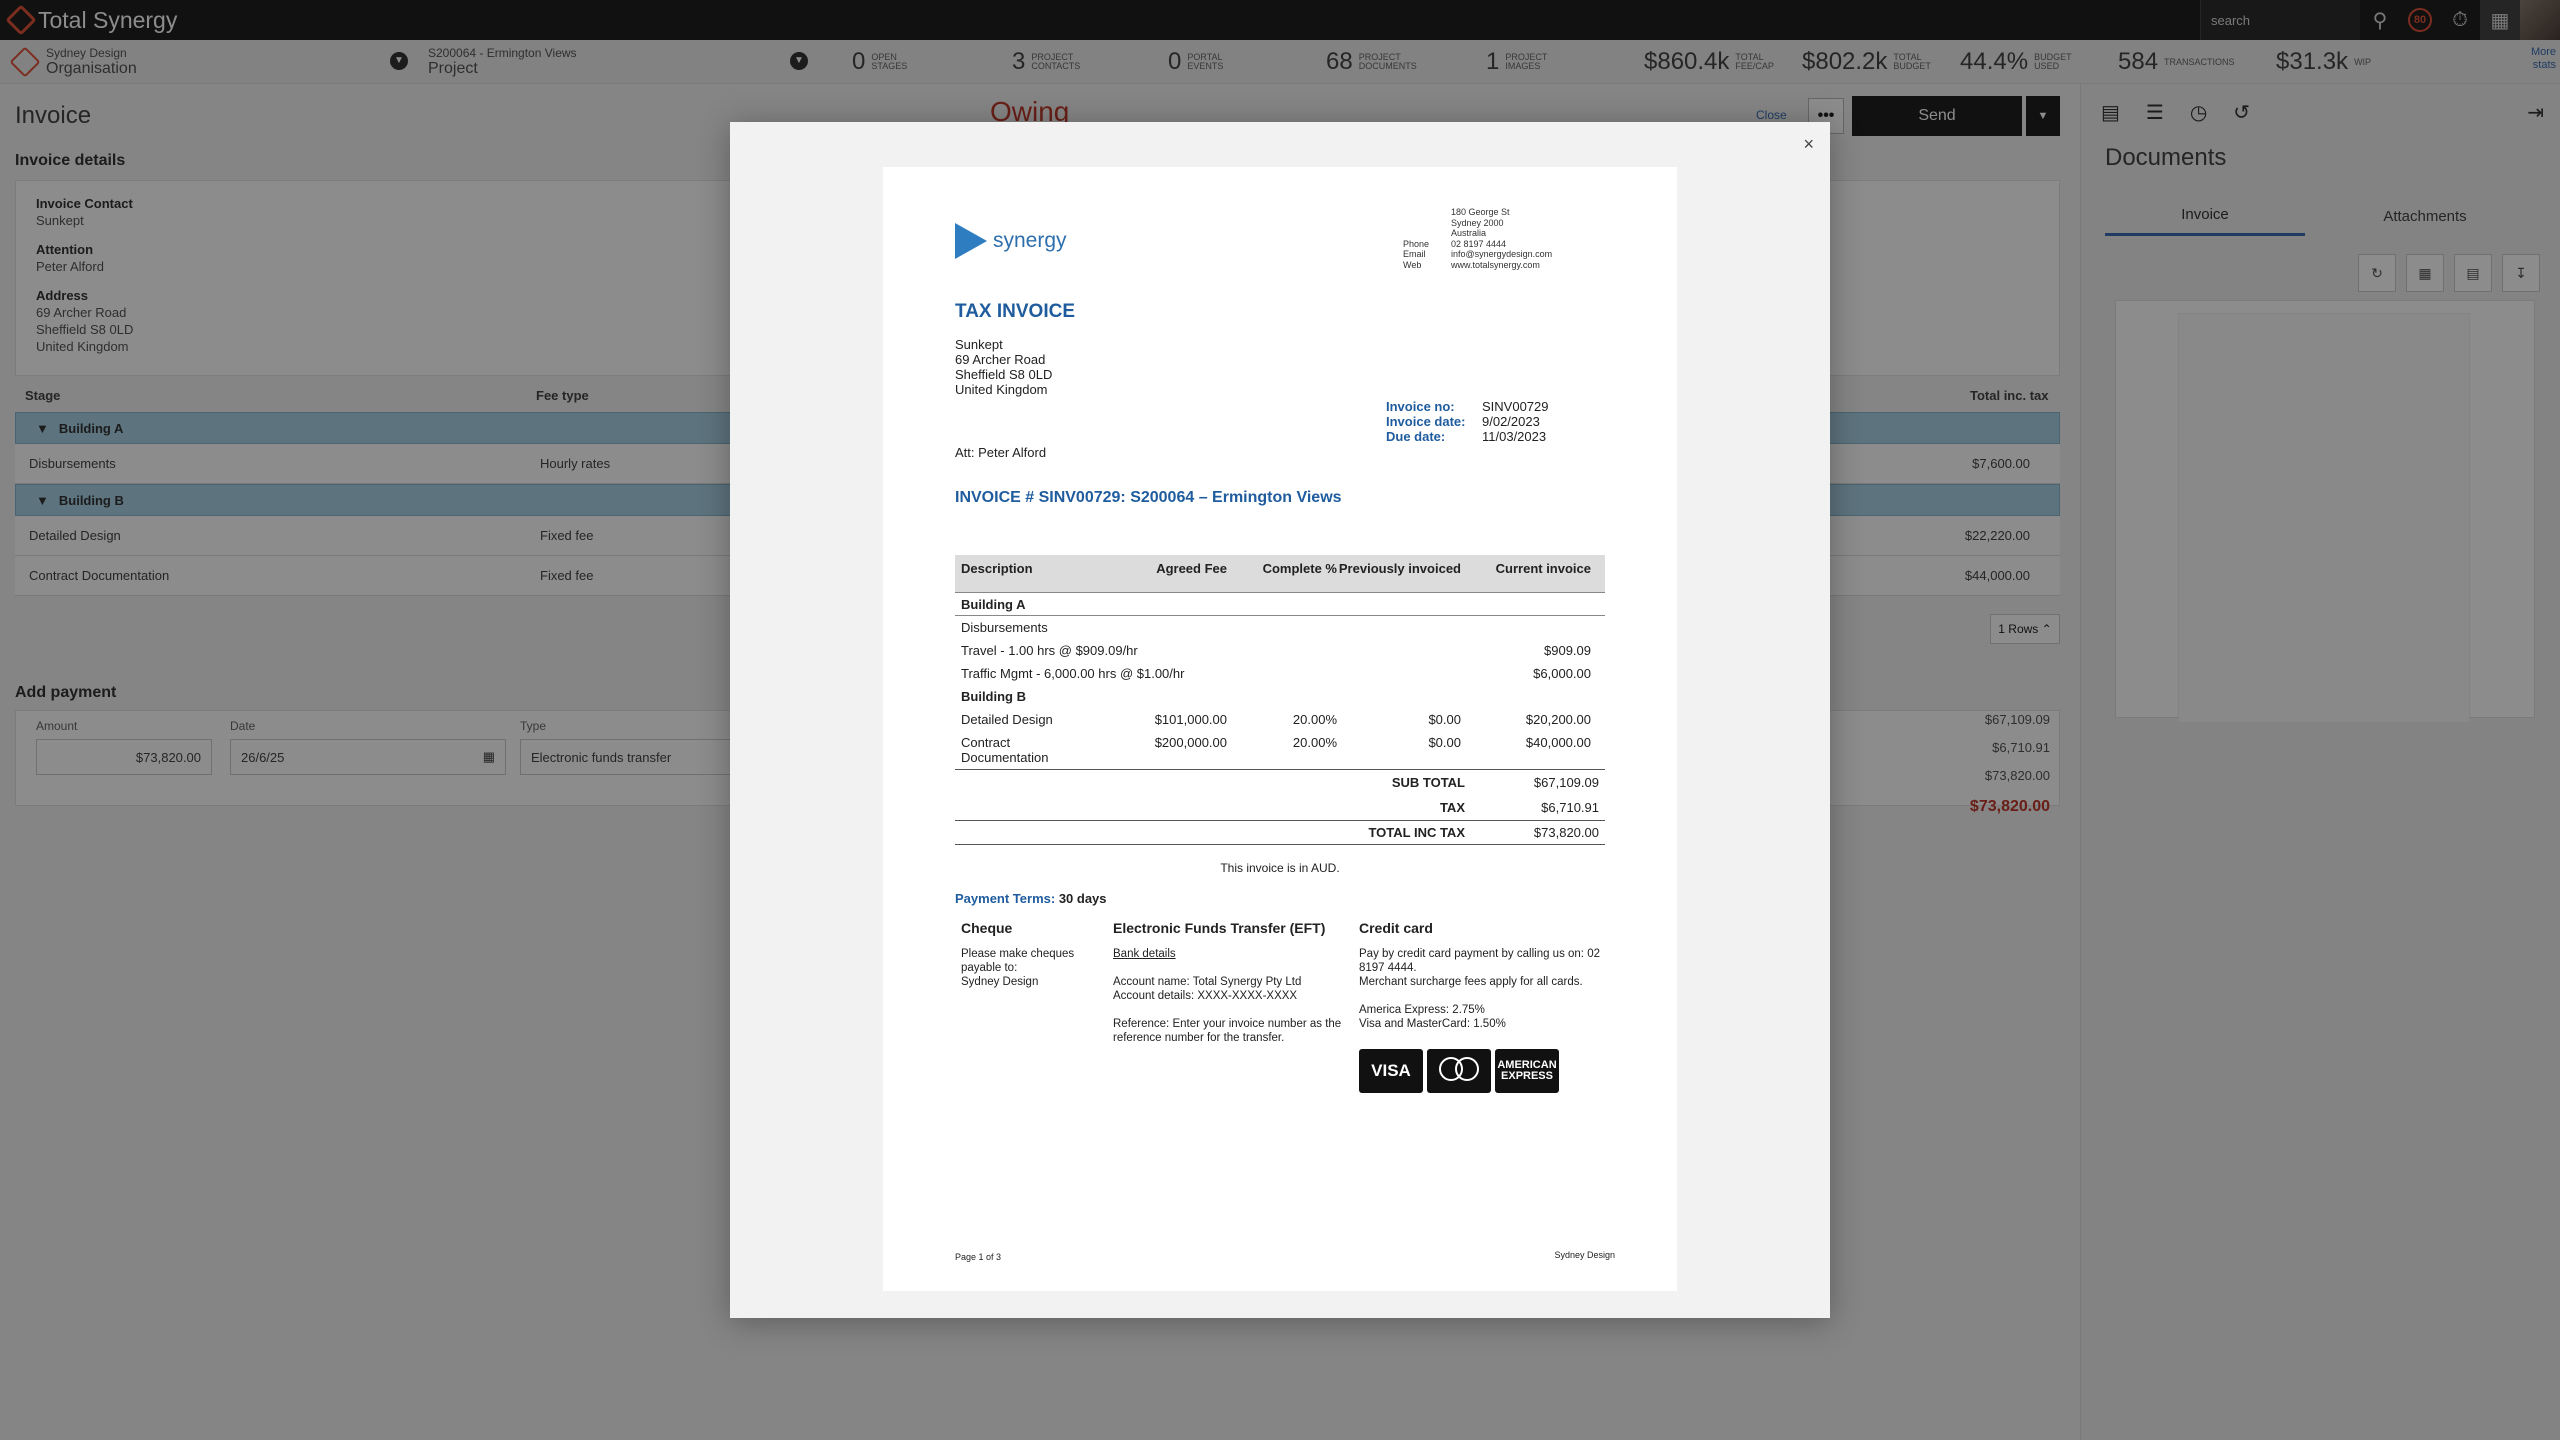 Image resolution: width=2560 pixels, height=1440 pixels. I want to click on table-row: Travel - 1.00 hrs @ $909.09/hr $909.09, so click(1280, 650).